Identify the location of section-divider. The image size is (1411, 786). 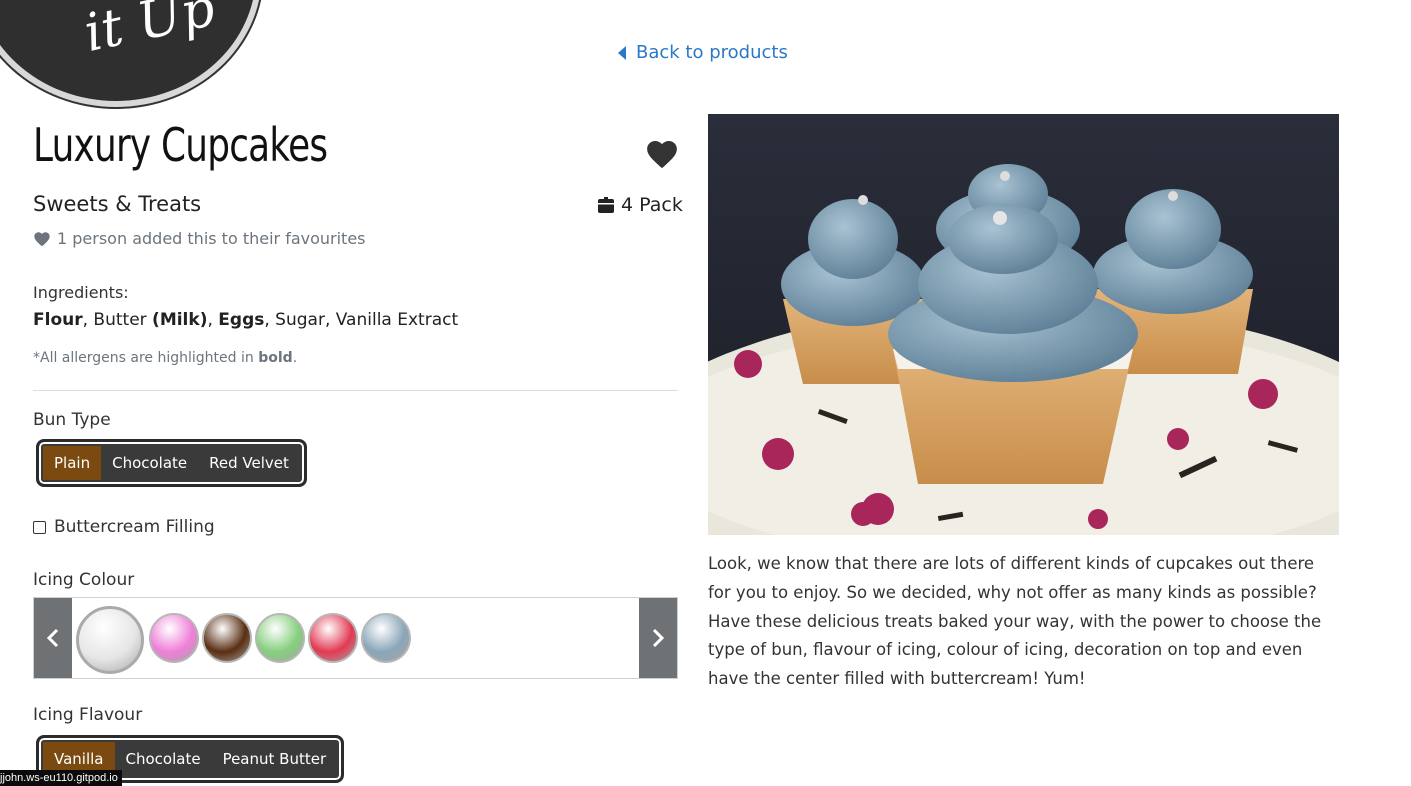
(355, 390).